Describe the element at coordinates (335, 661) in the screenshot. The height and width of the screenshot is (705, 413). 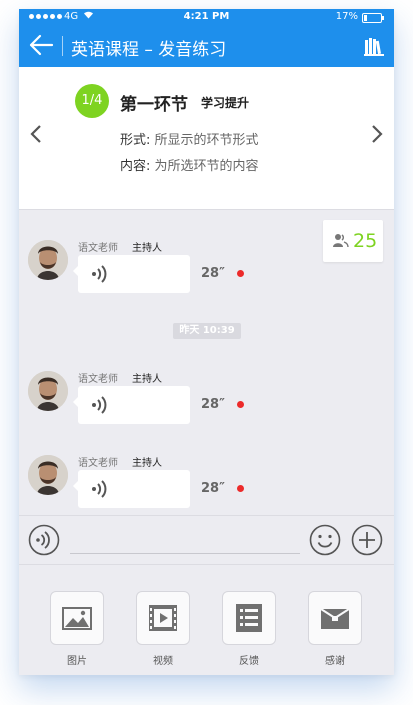
I see `tool-thanks-label: 感谢` at that location.